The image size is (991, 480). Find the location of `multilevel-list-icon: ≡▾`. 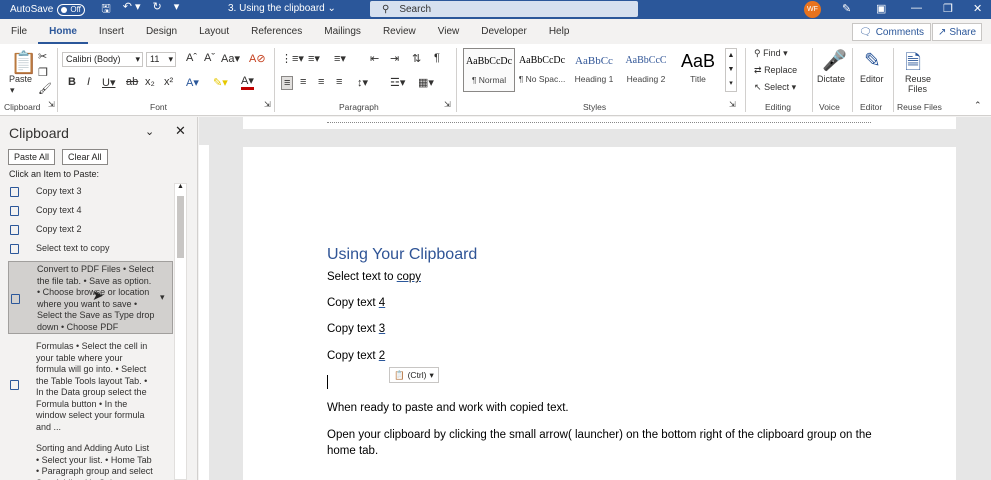

multilevel-list-icon: ≡▾ is located at coordinates (340, 58).